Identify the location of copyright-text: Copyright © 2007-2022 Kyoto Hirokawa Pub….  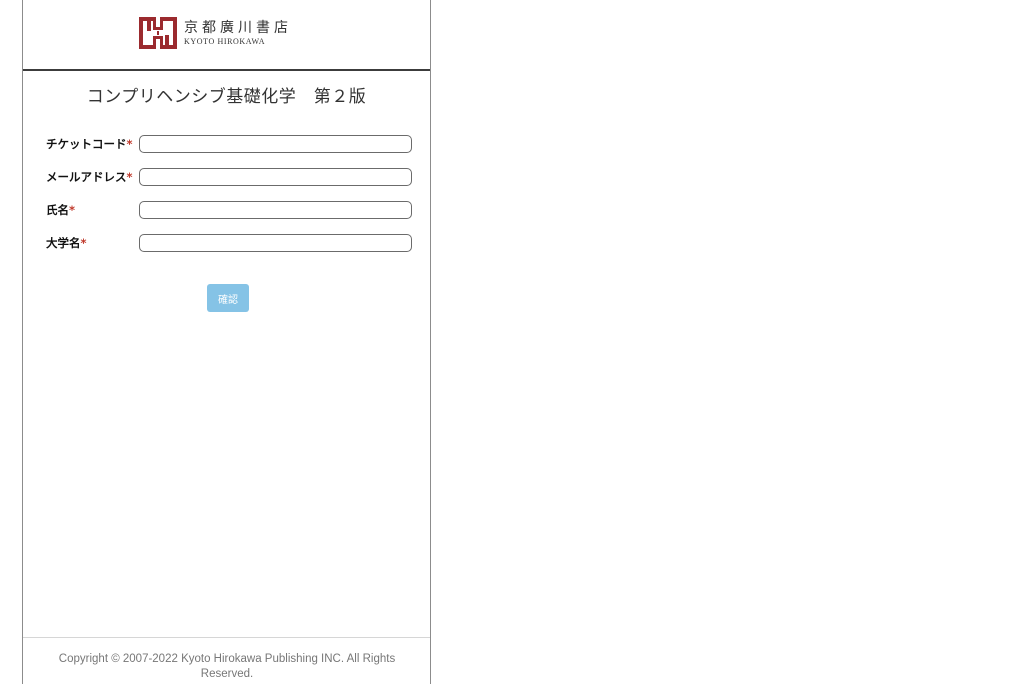
(227, 666).